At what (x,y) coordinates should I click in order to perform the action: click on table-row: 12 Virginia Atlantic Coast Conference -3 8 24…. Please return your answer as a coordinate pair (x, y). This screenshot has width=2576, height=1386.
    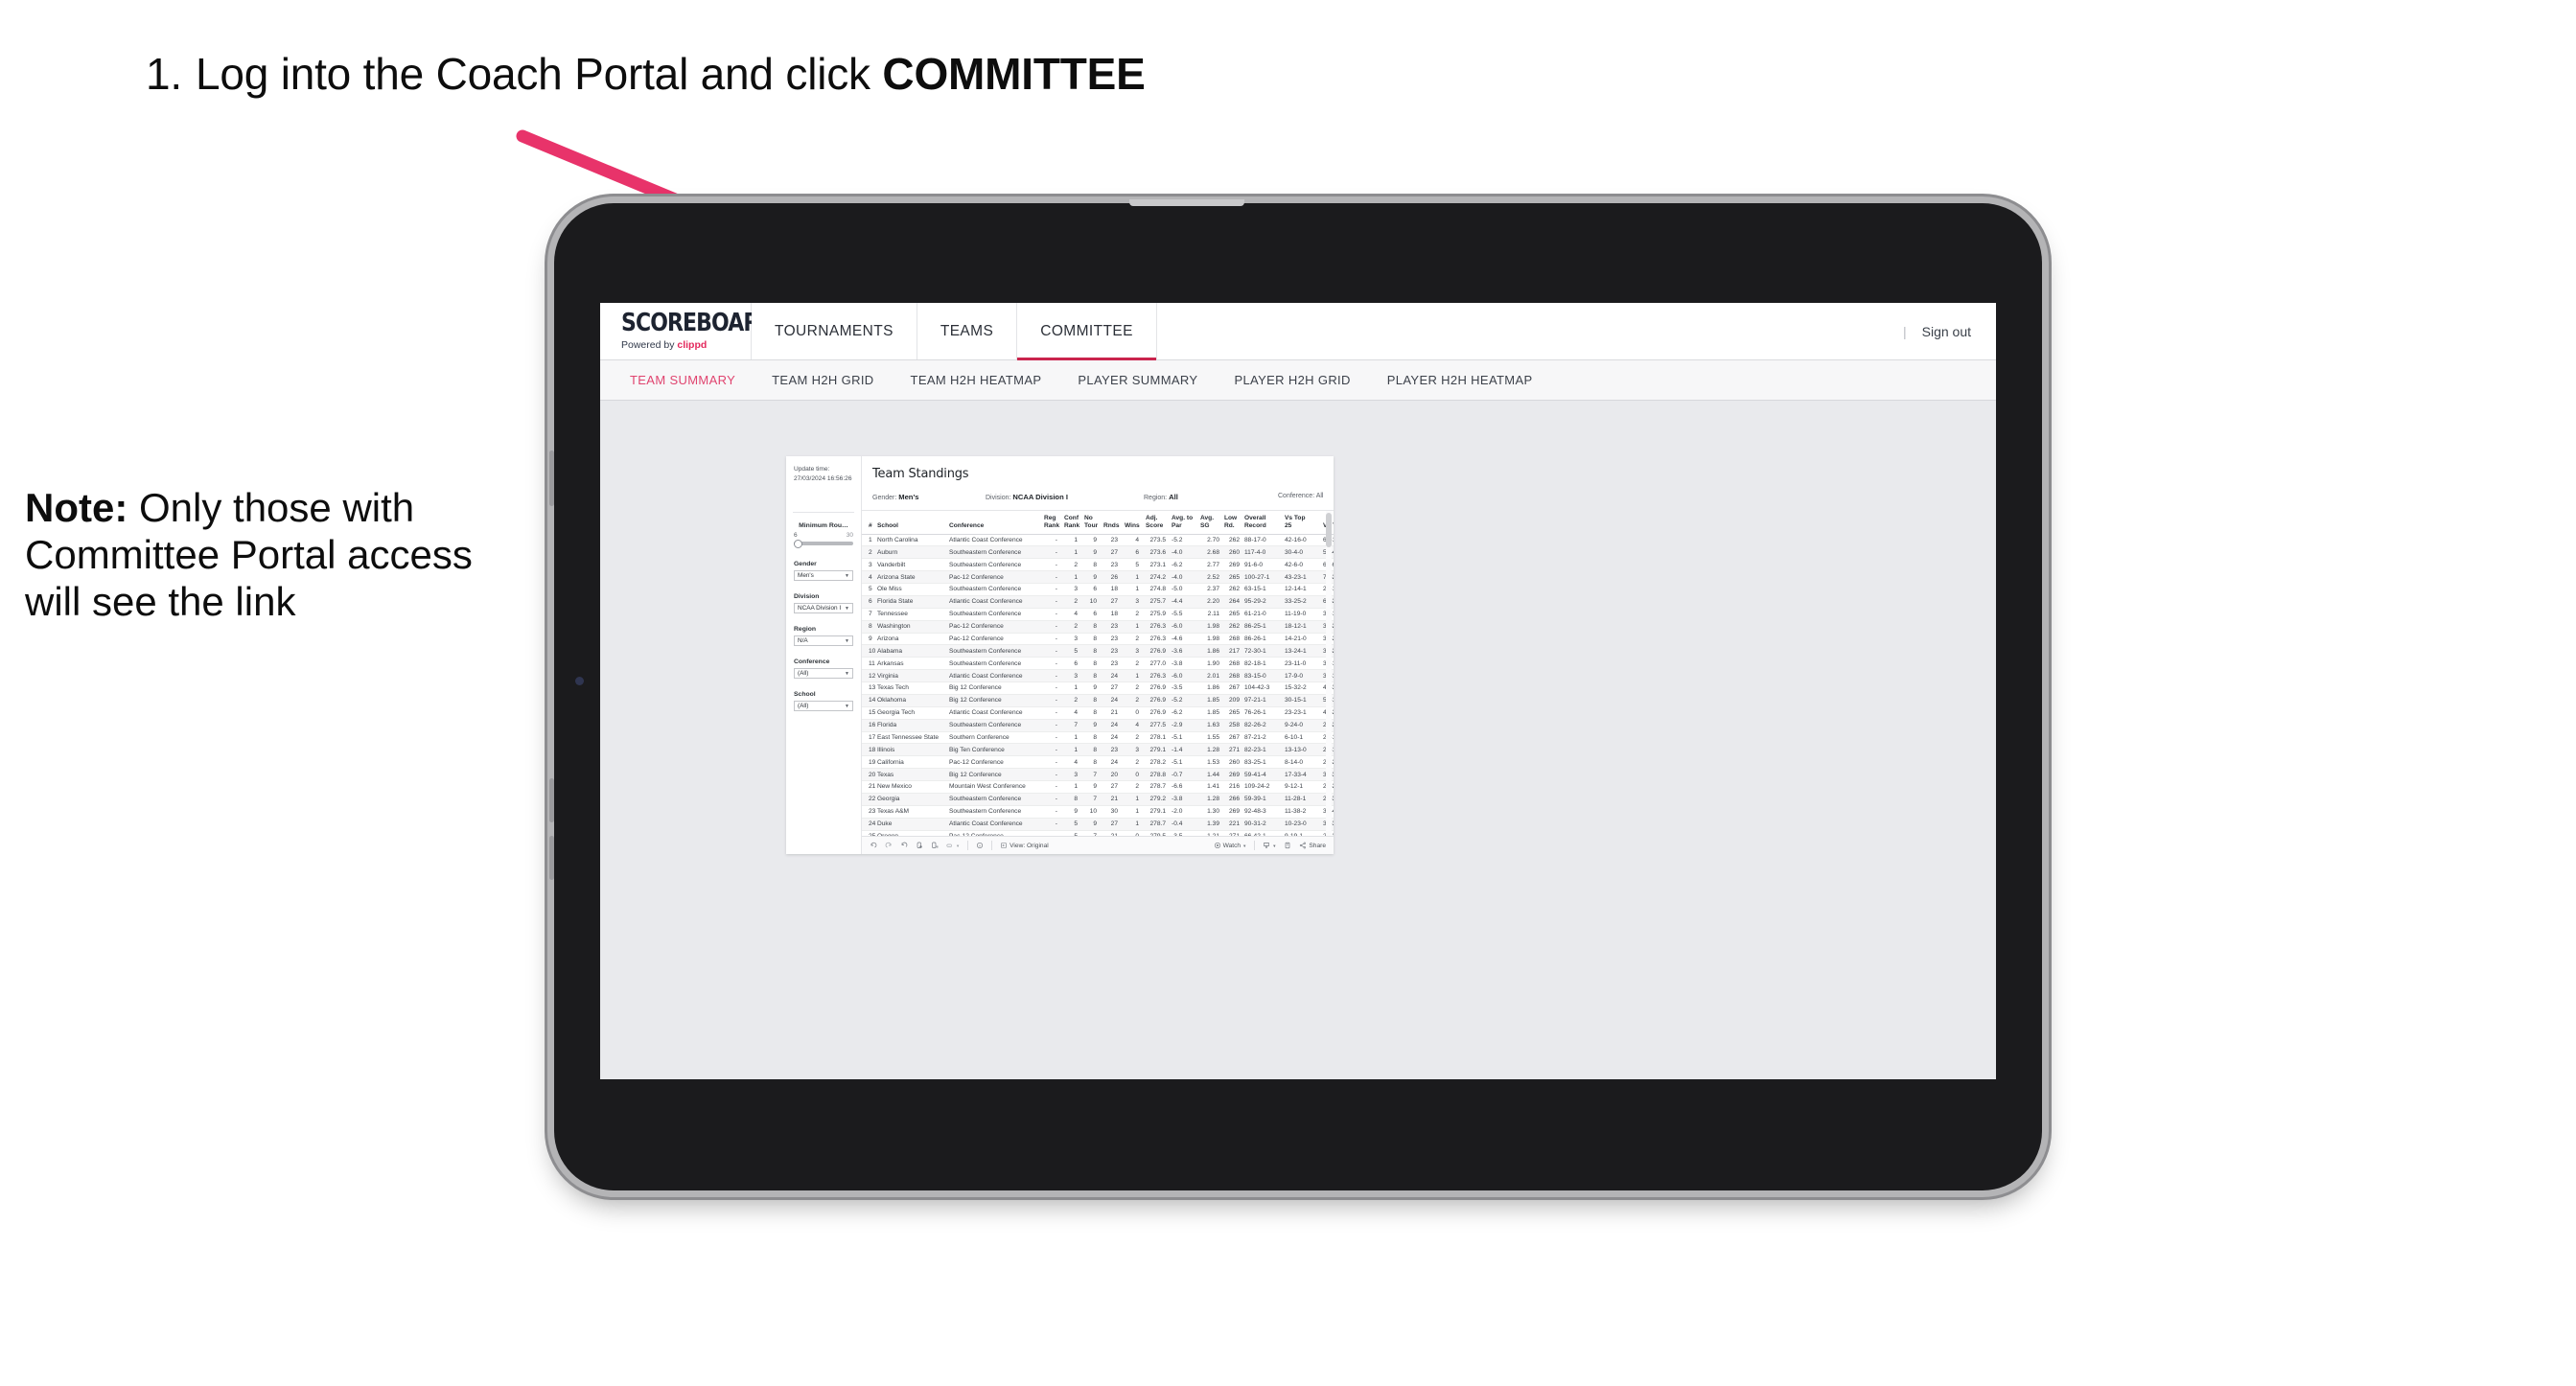
    Looking at the image, I should click on (1098, 676).